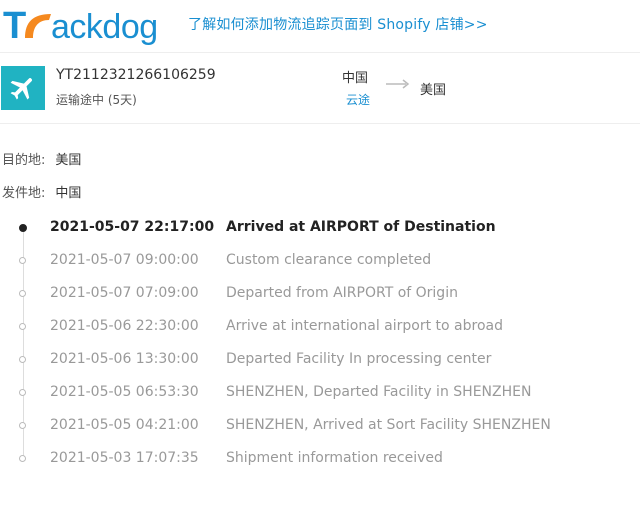 The image size is (640, 507). What do you see at coordinates (124, 425) in the screenshot?
I see `event-time: 2021-05-05 04:21:00` at bounding box center [124, 425].